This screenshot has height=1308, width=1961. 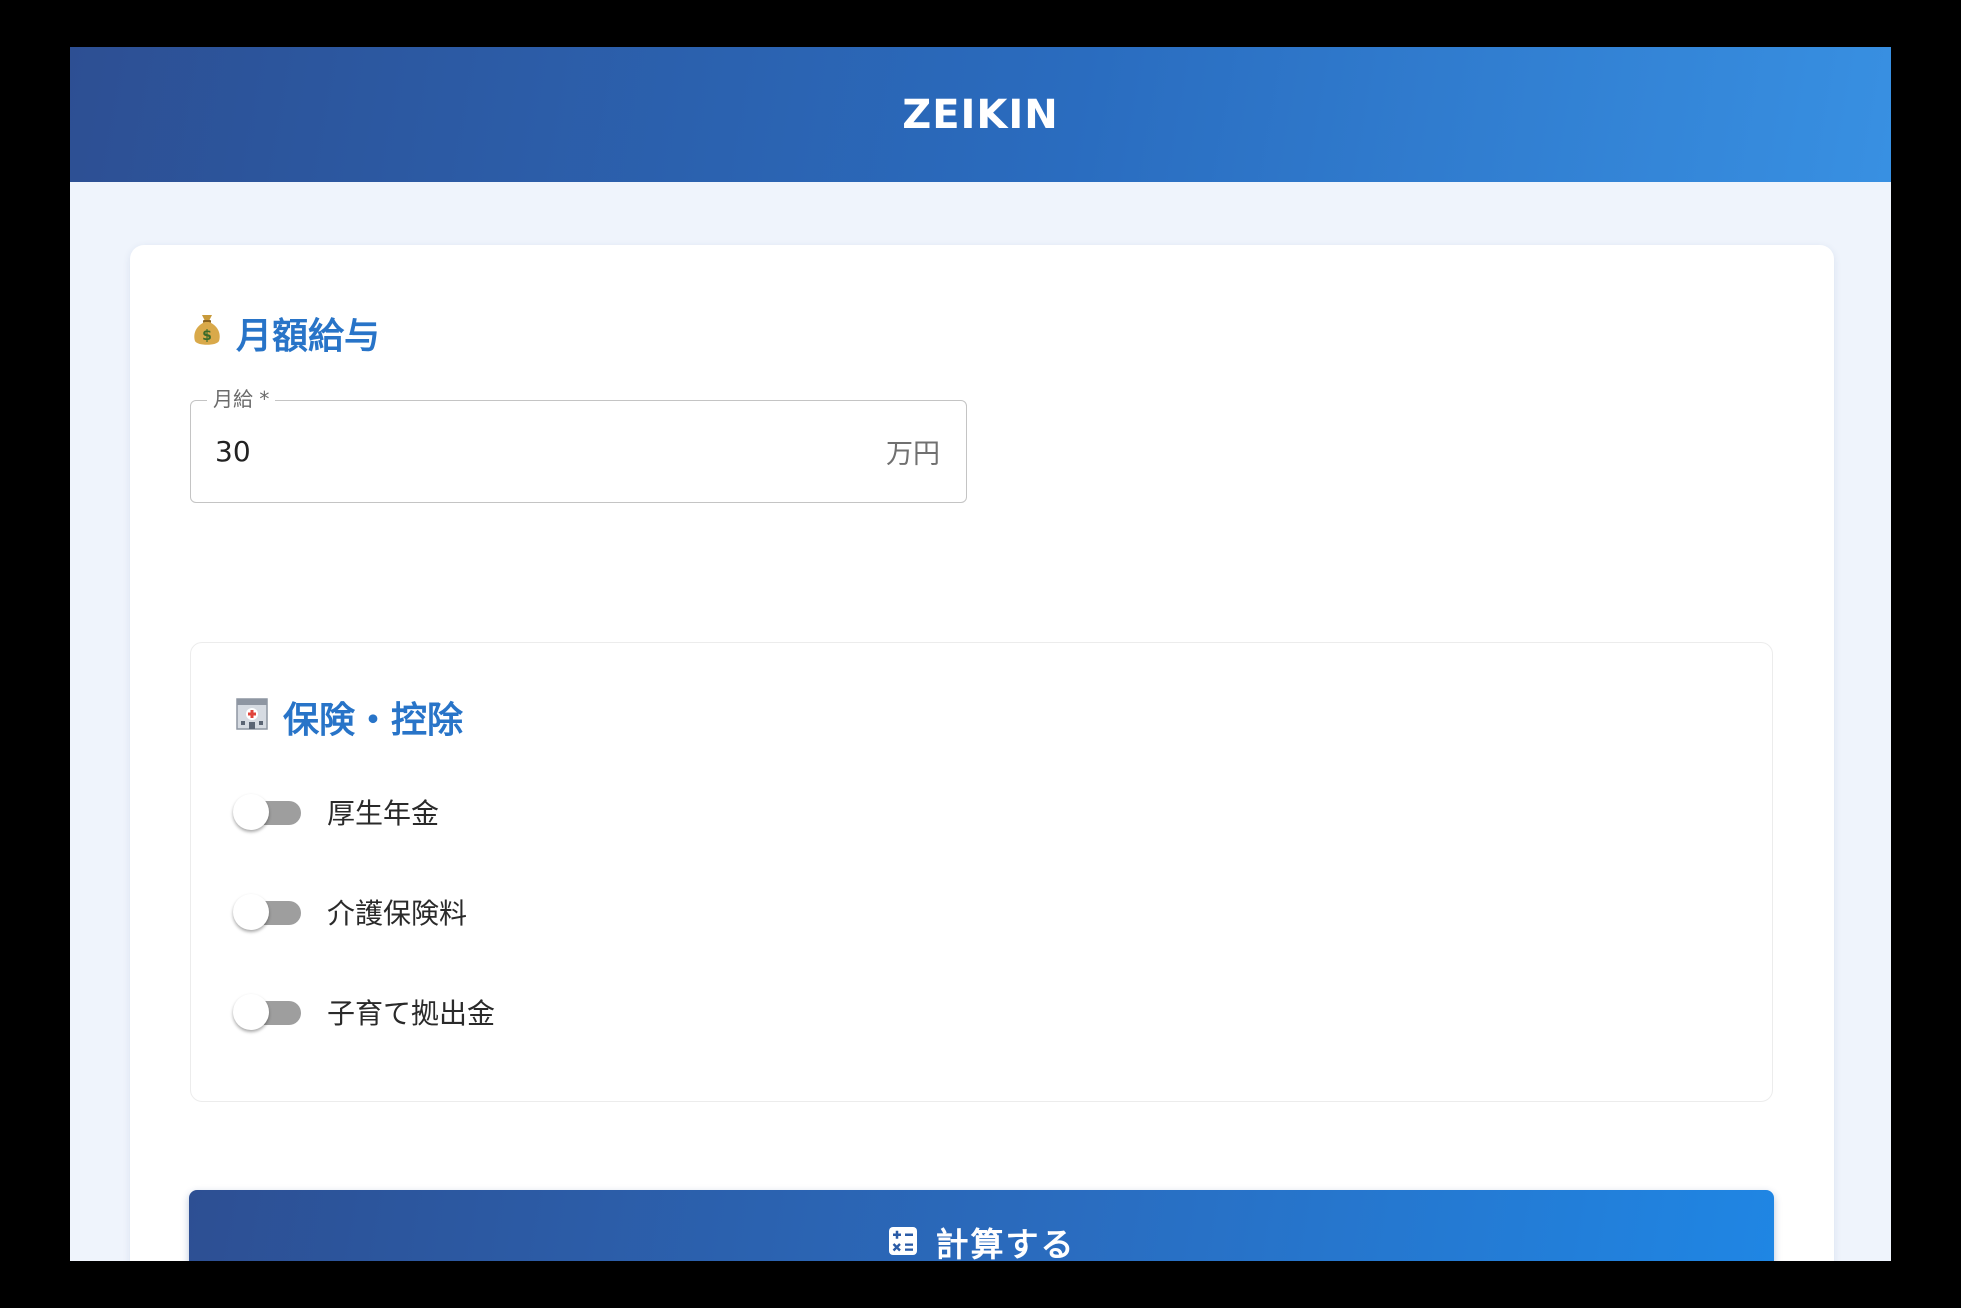 What do you see at coordinates (308, 336) in the screenshot?
I see `salary-section-title: 月額給与` at bounding box center [308, 336].